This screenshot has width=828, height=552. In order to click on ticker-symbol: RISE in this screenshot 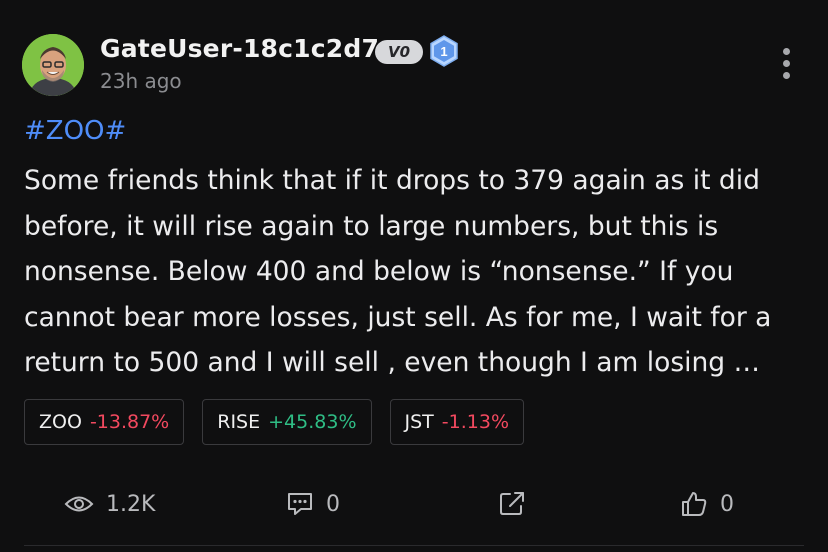, I will do `click(239, 422)`.